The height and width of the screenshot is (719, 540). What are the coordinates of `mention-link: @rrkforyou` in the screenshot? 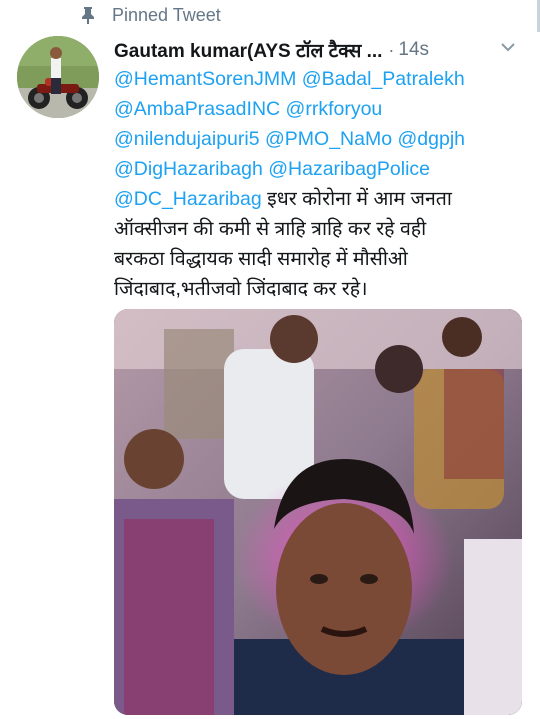 It's located at (334, 109).